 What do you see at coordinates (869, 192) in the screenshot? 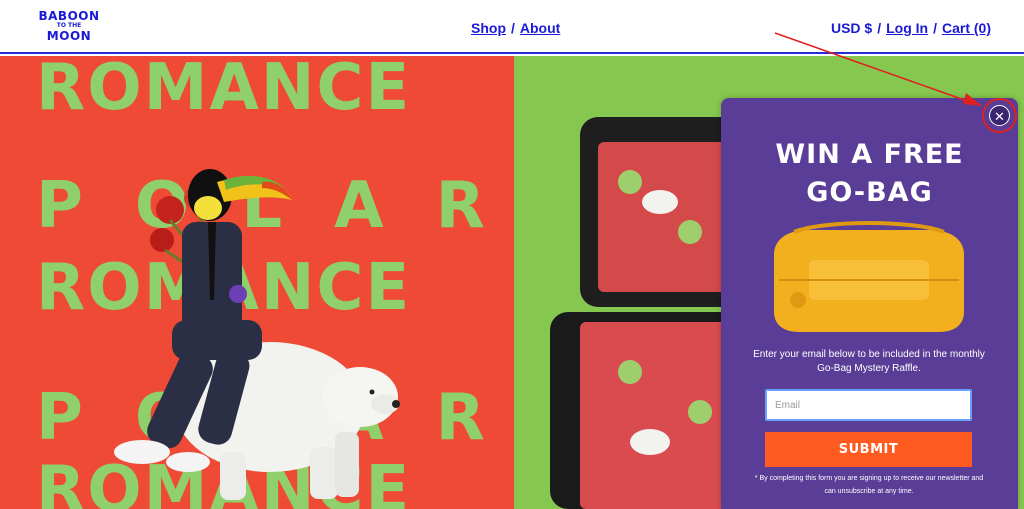
I see `popup-title-line-2: GO-BAG` at bounding box center [869, 192].